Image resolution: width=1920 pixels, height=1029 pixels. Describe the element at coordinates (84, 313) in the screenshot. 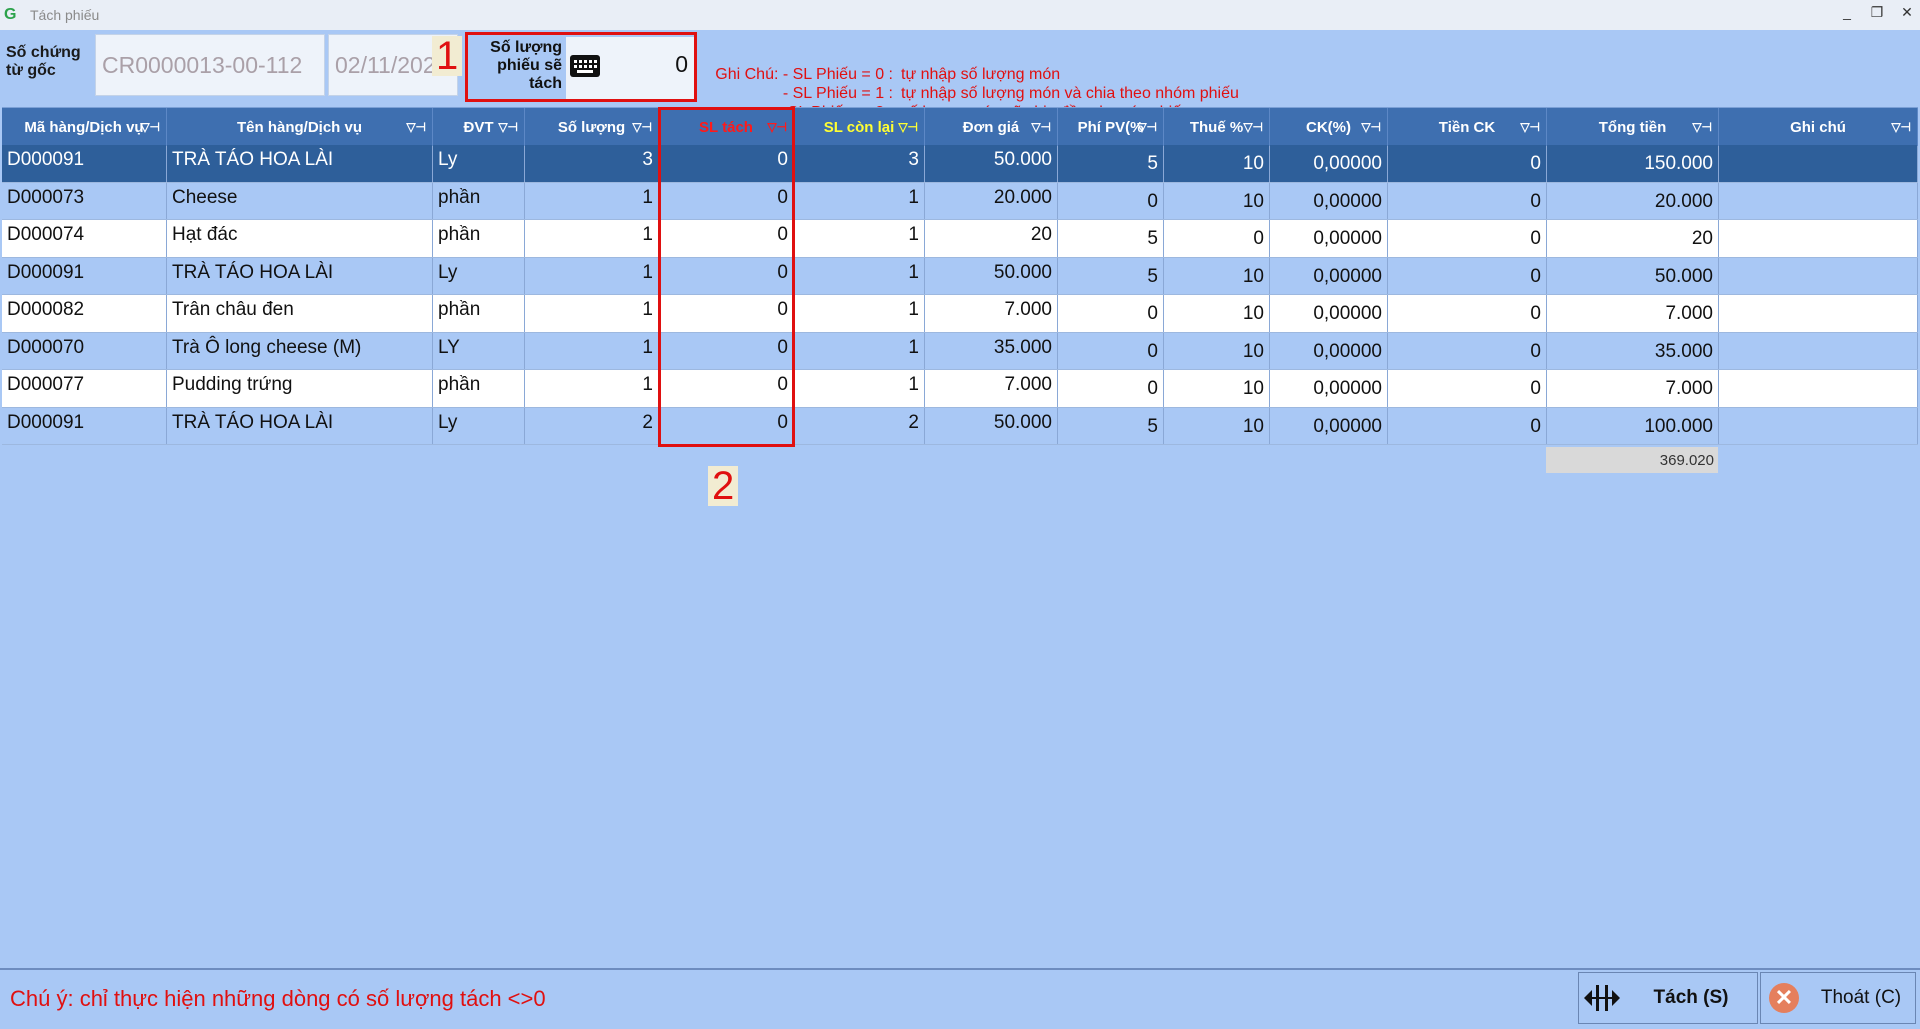

I see `col-item-code-cell: D000082` at that location.